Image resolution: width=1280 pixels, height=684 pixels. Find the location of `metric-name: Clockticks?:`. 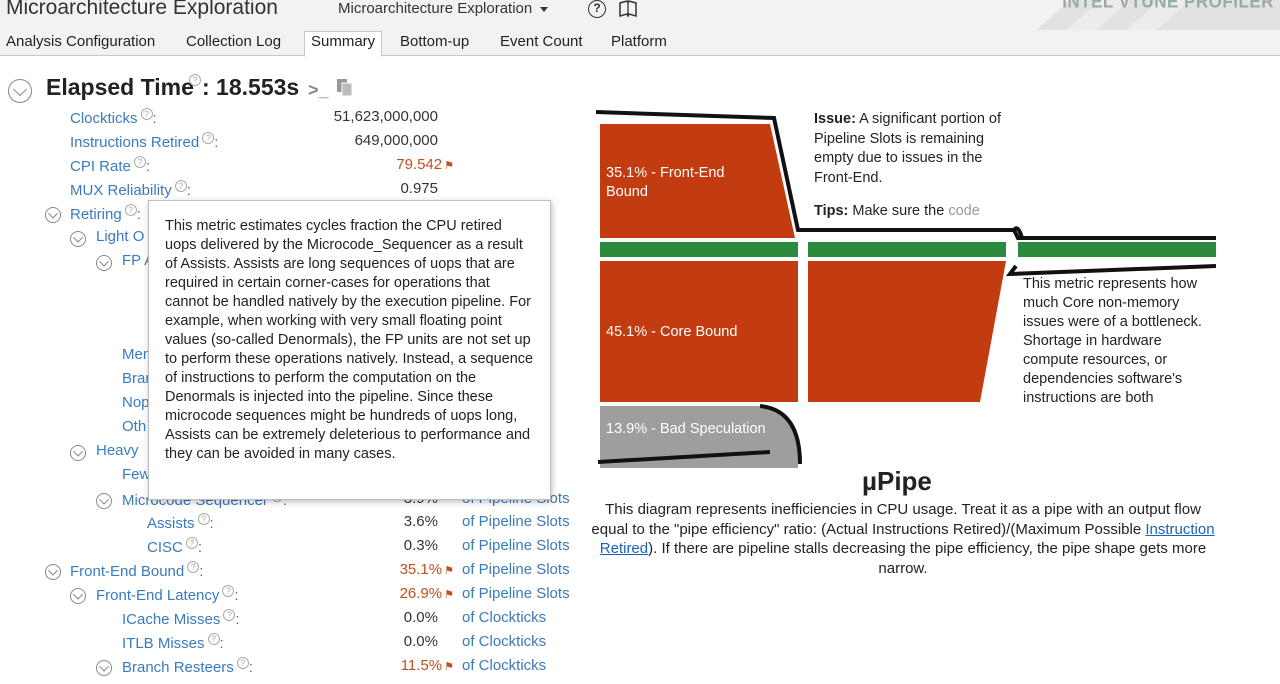

metric-name: Clockticks?: is located at coordinates (113, 117).